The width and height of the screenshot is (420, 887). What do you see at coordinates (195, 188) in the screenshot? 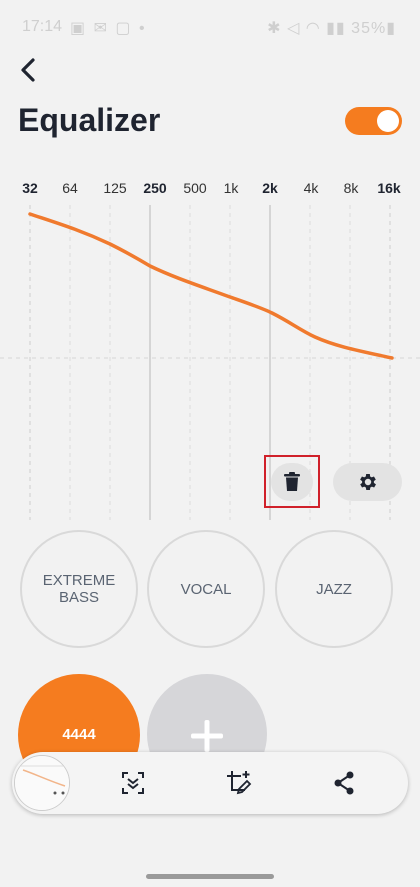
I see `band-label-500: 500` at bounding box center [195, 188].